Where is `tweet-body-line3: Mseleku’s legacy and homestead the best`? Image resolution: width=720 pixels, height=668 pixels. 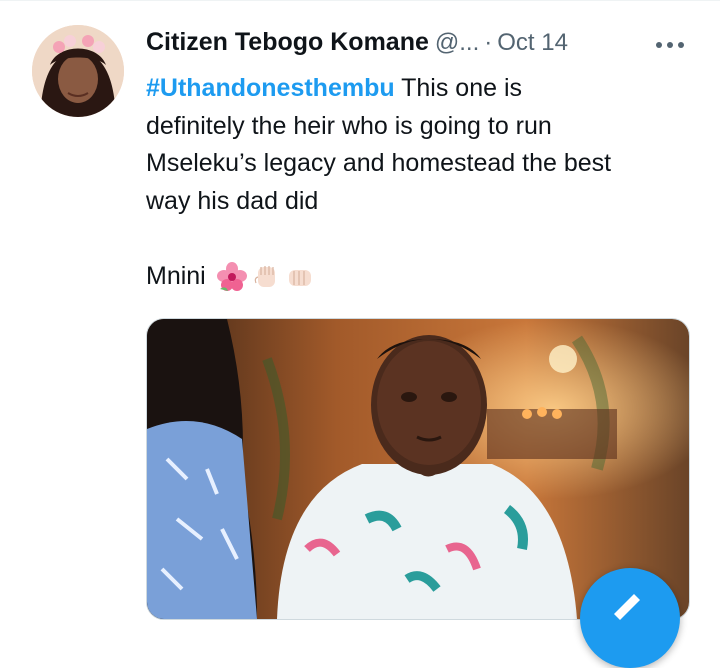 tweet-body-line3: Mseleku’s legacy and homestead the best is located at coordinates (379, 163).